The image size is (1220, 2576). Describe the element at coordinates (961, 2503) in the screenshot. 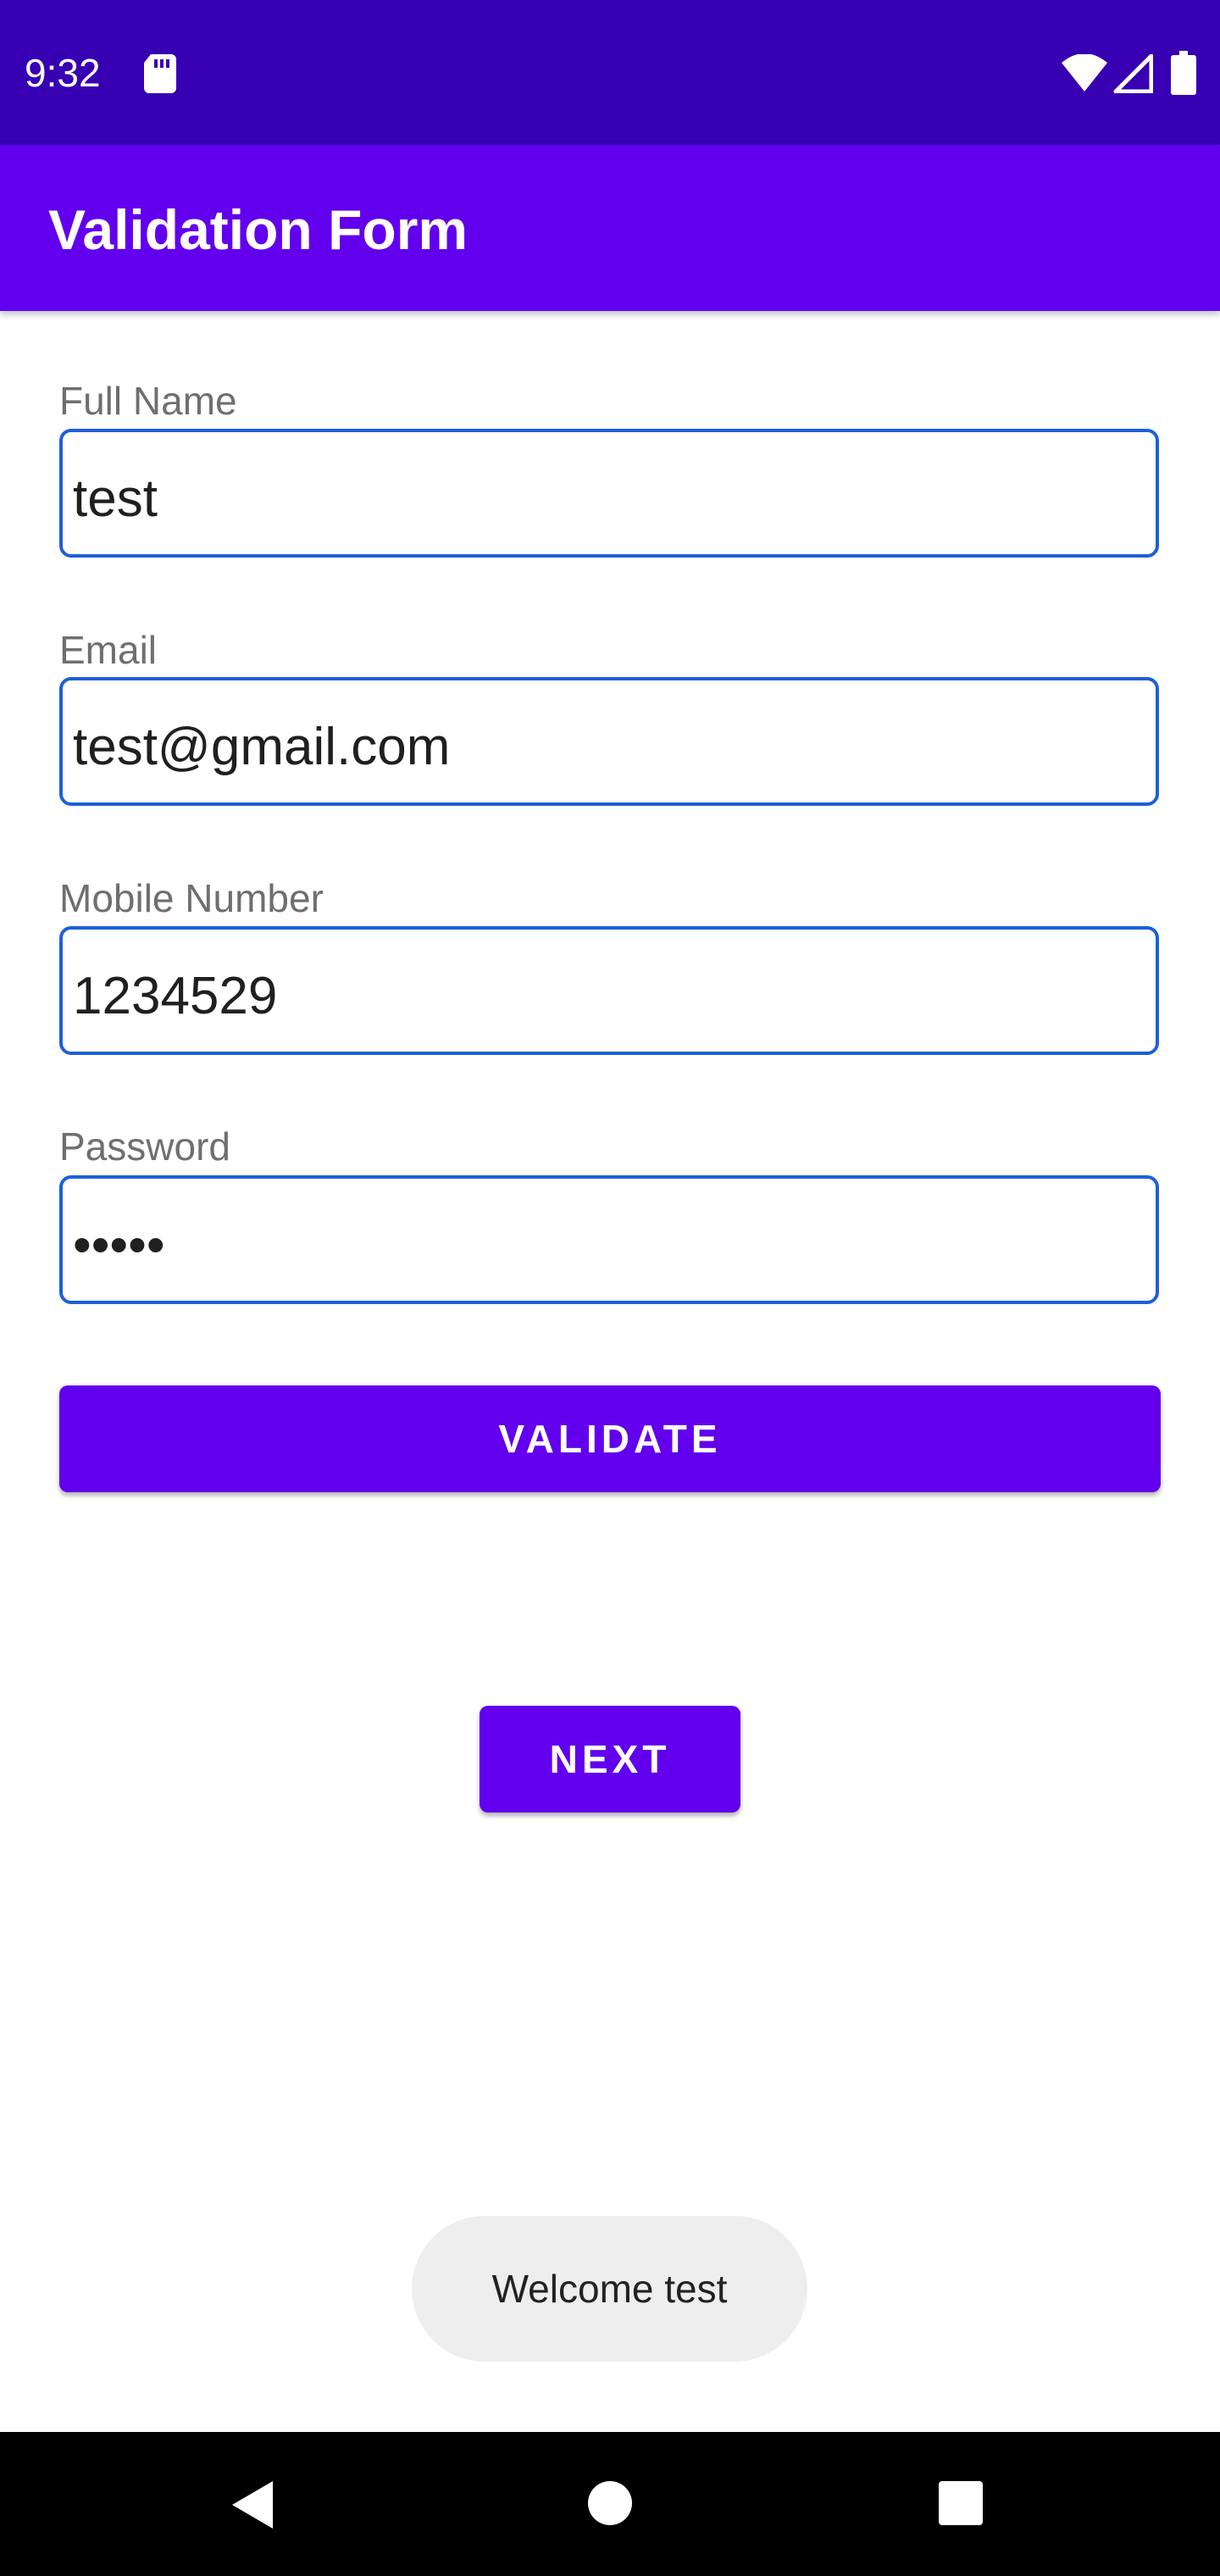

I see `recents-icon` at that location.